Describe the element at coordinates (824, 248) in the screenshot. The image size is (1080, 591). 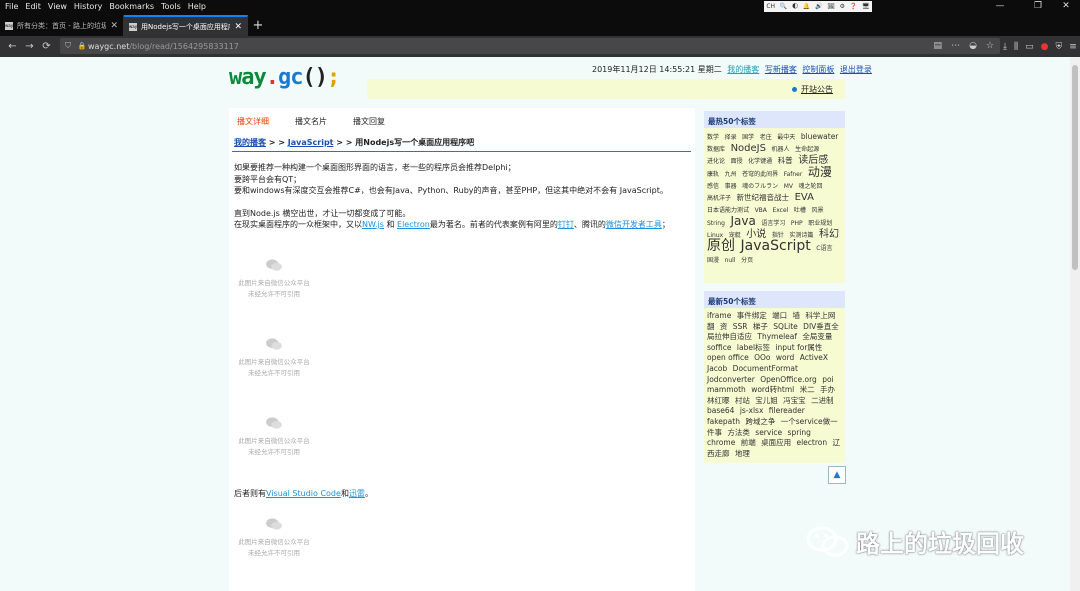
I see `hot-tag: C语言` at that location.